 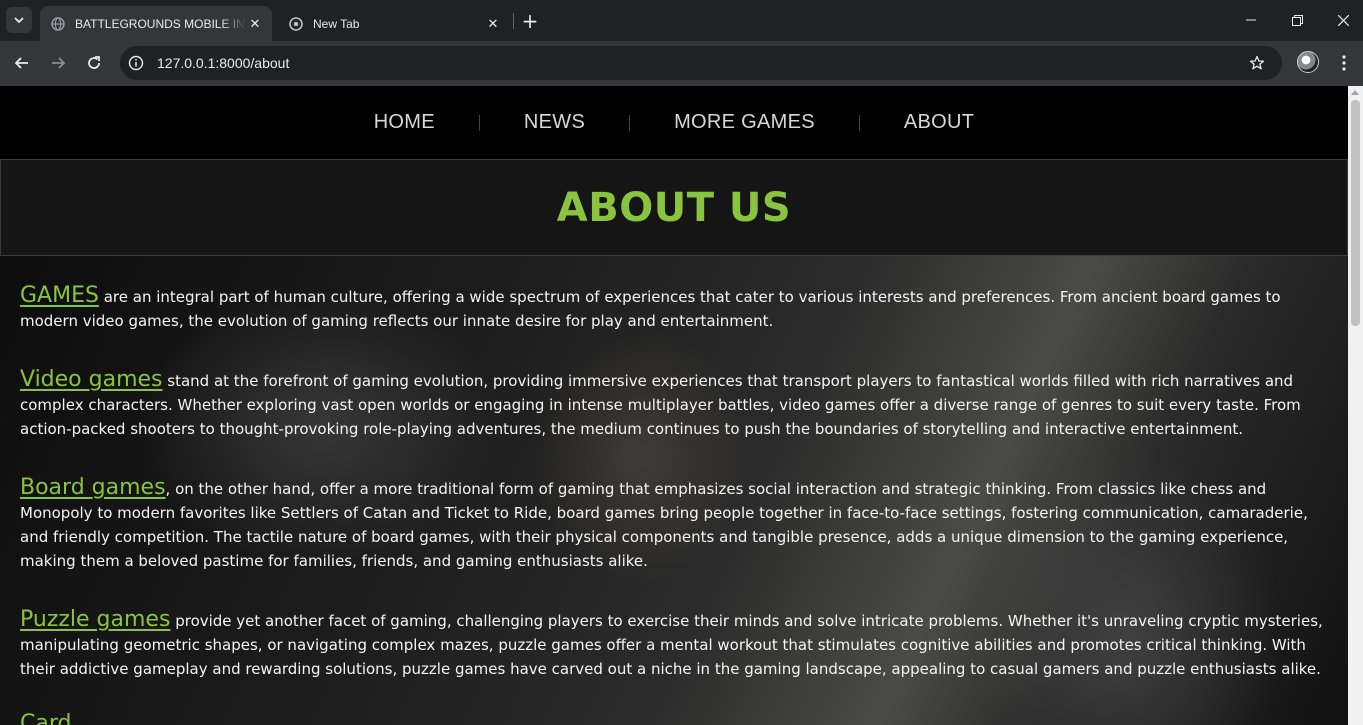 I want to click on profile-avatar, so click(x=1308, y=62).